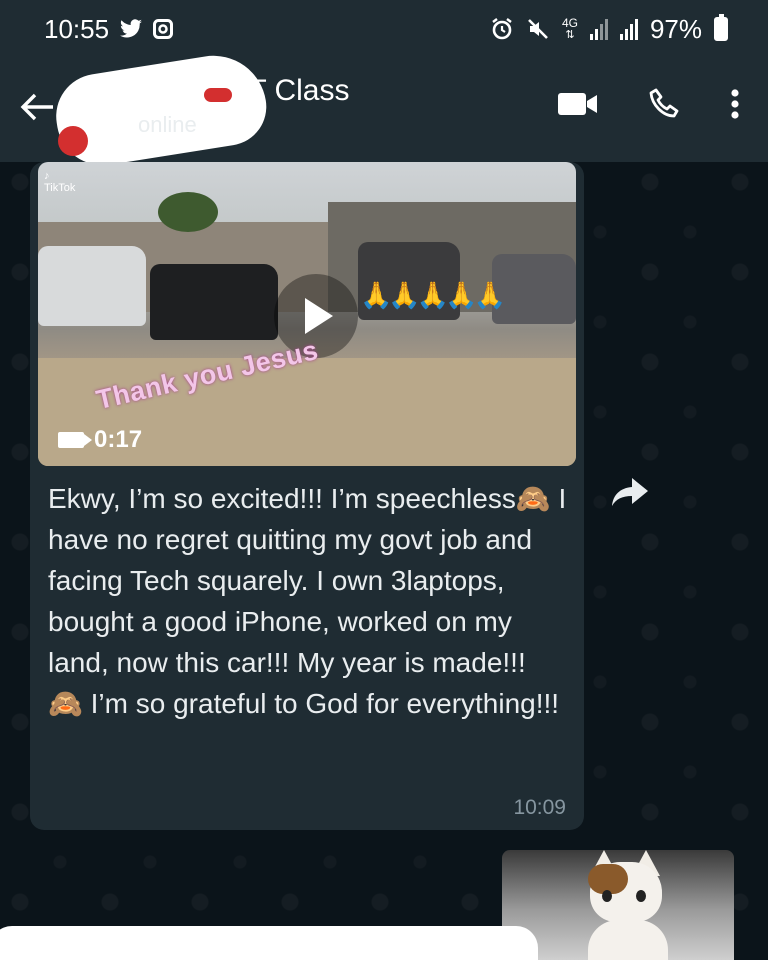 The image size is (768, 960). I want to click on network-label: 4G, so click(569, 23).